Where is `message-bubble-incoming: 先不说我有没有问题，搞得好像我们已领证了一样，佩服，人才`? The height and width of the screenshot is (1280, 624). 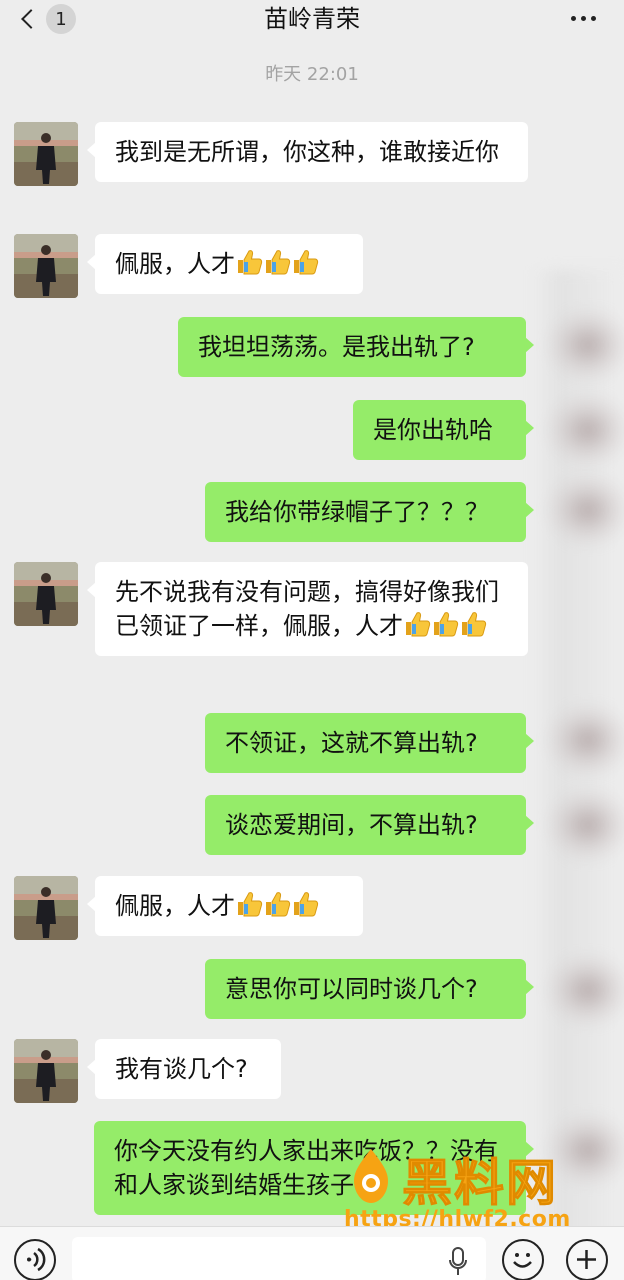 message-bubble-incoming: 先不说我有没有问题，搞得好像我们已领证了一样，佩服，人才 is located at coordinates (307, 609).